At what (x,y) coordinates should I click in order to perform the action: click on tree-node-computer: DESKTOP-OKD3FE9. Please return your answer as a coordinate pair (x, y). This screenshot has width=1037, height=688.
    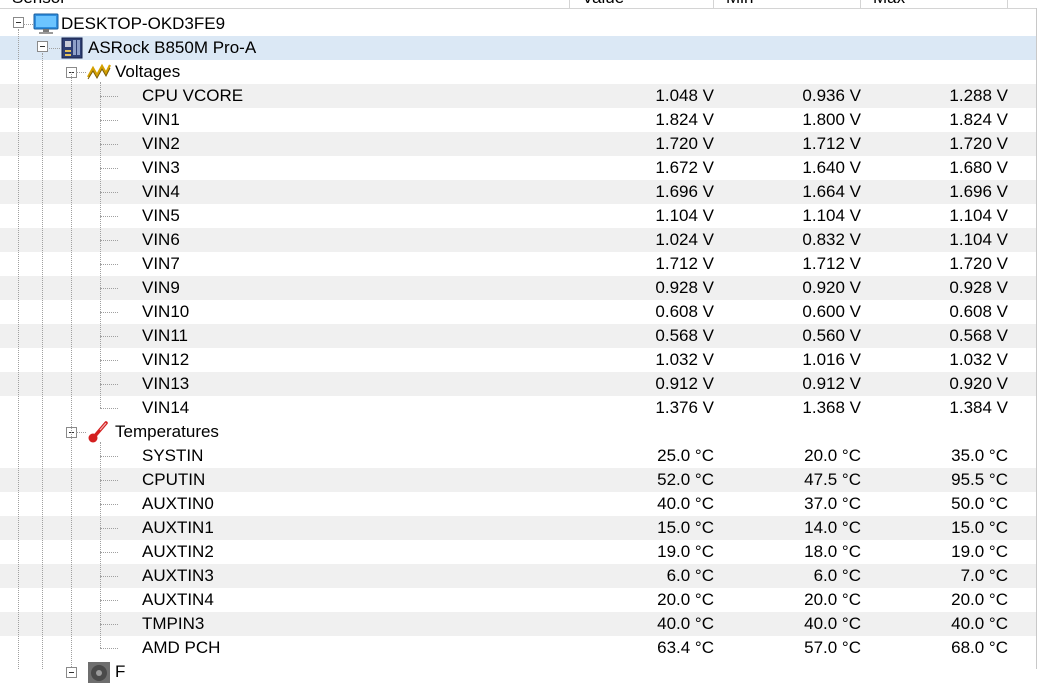
    Looking at the image, I should click on (518, 24).